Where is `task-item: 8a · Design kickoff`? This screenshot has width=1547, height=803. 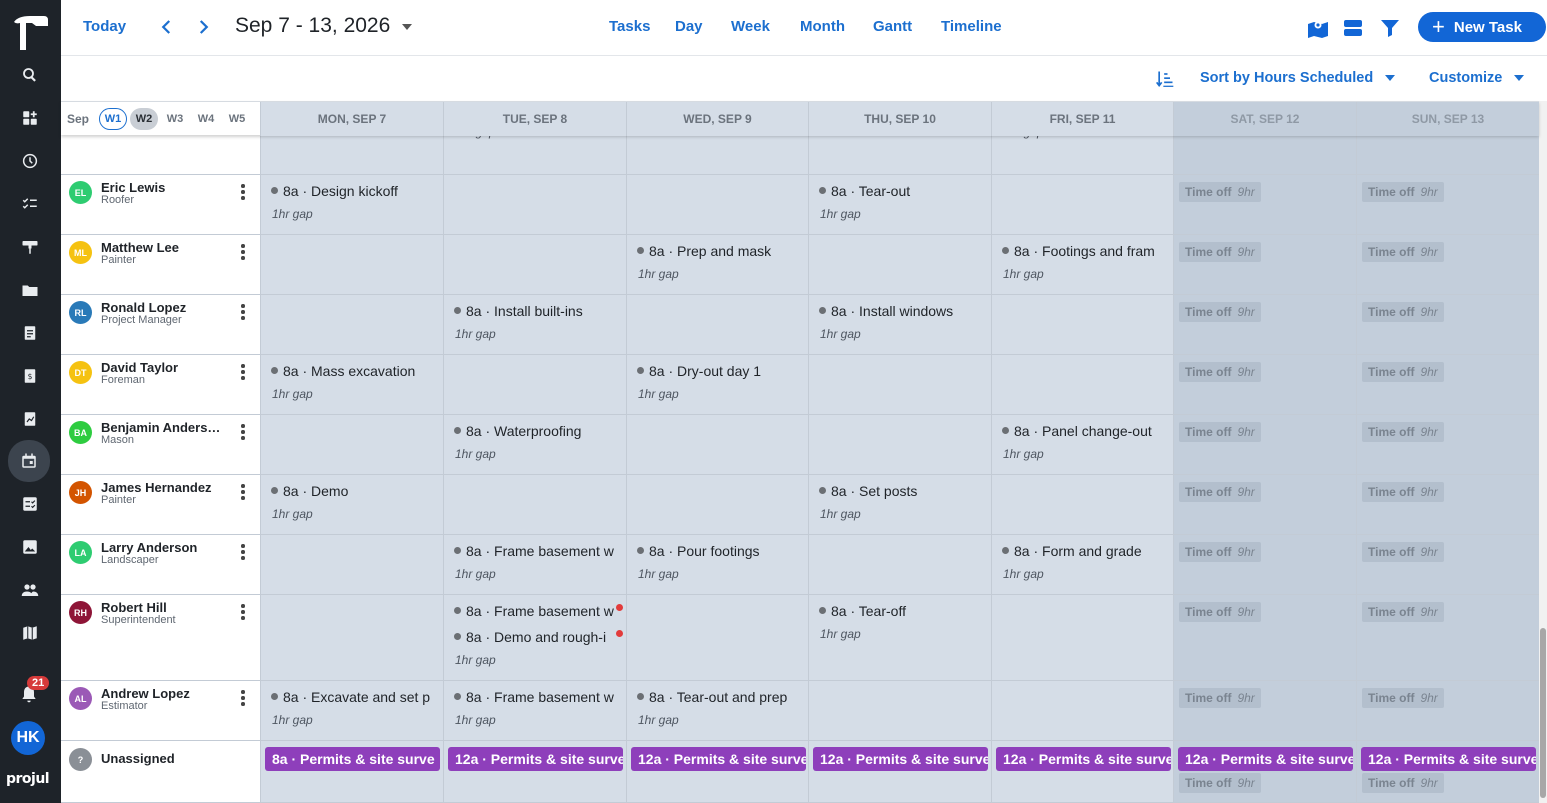
task-item: 8a · Design kickoff is located at coordinates (357, 191).